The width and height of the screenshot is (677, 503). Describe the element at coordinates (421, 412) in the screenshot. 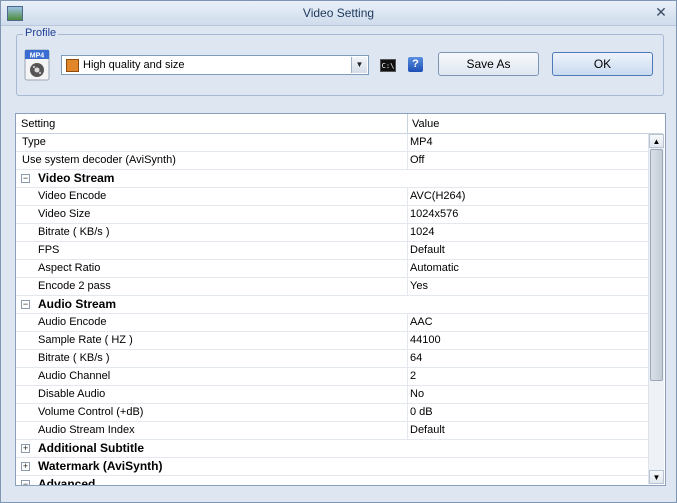

I see `setting-value: 0 dB` at that location.